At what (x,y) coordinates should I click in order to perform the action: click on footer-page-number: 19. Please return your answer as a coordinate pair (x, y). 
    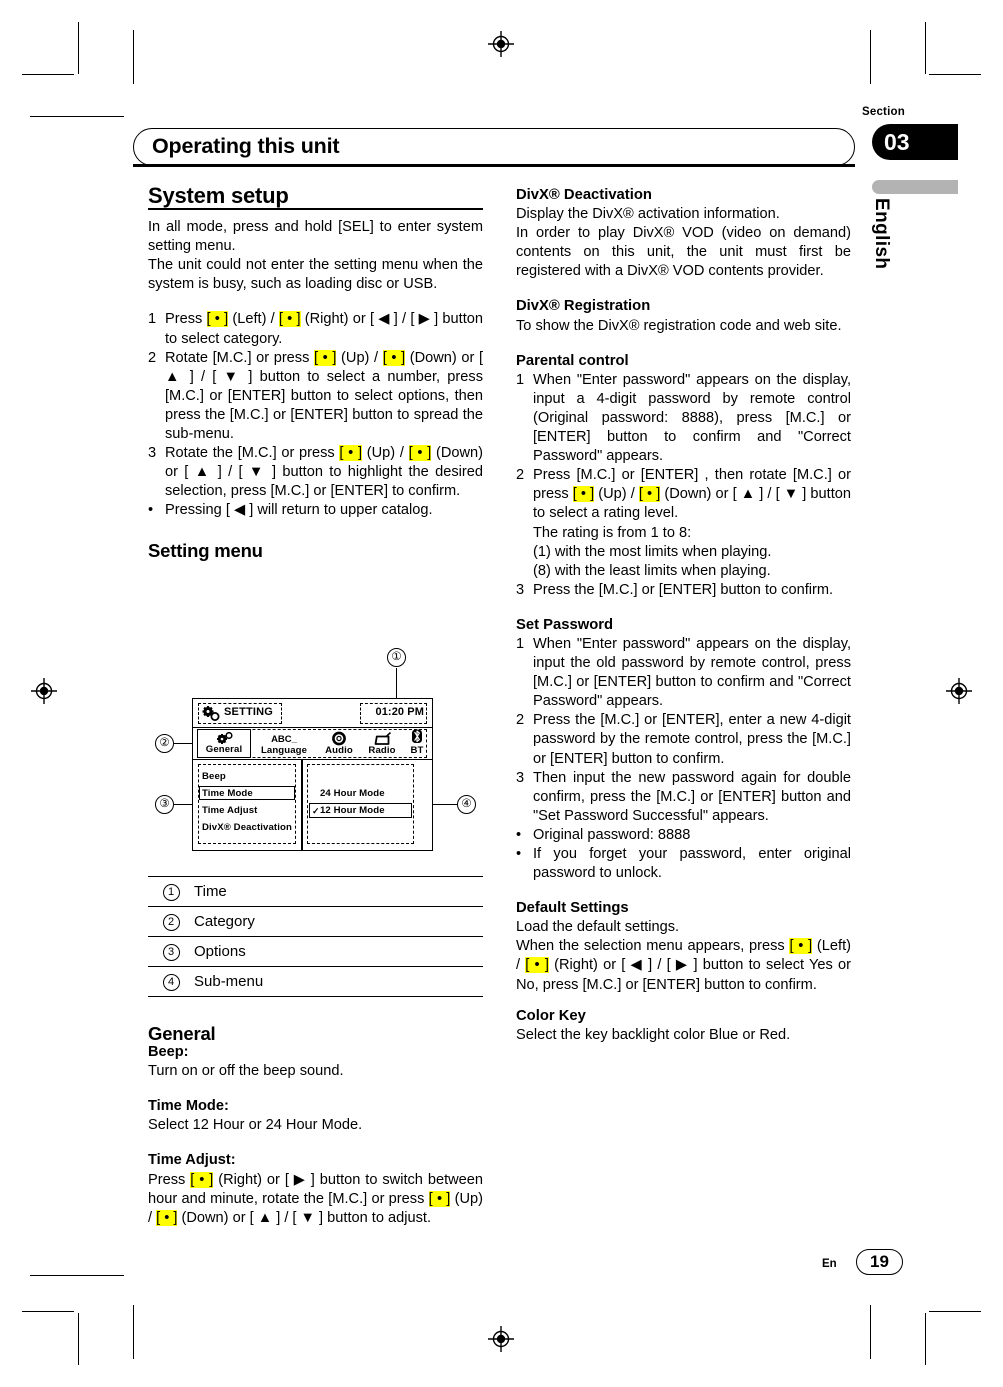
    Looking at the image, I should click on (879, 1262).